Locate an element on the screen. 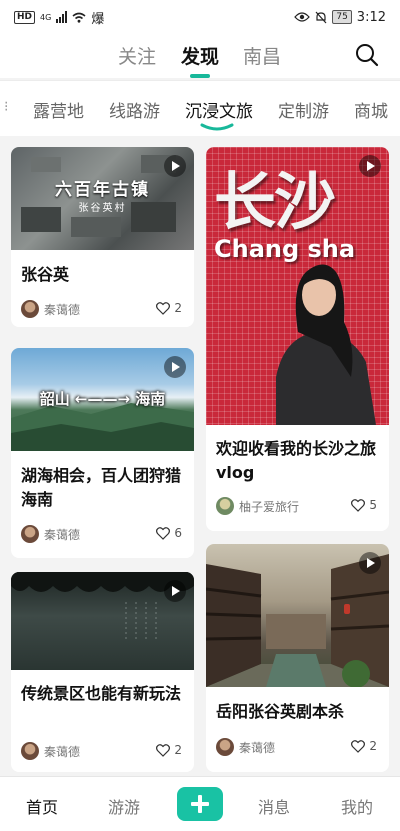 The height and width of the screenshot is (831, 400). tab-custom-tour: 定制游 is located at coordinates (303, 109).